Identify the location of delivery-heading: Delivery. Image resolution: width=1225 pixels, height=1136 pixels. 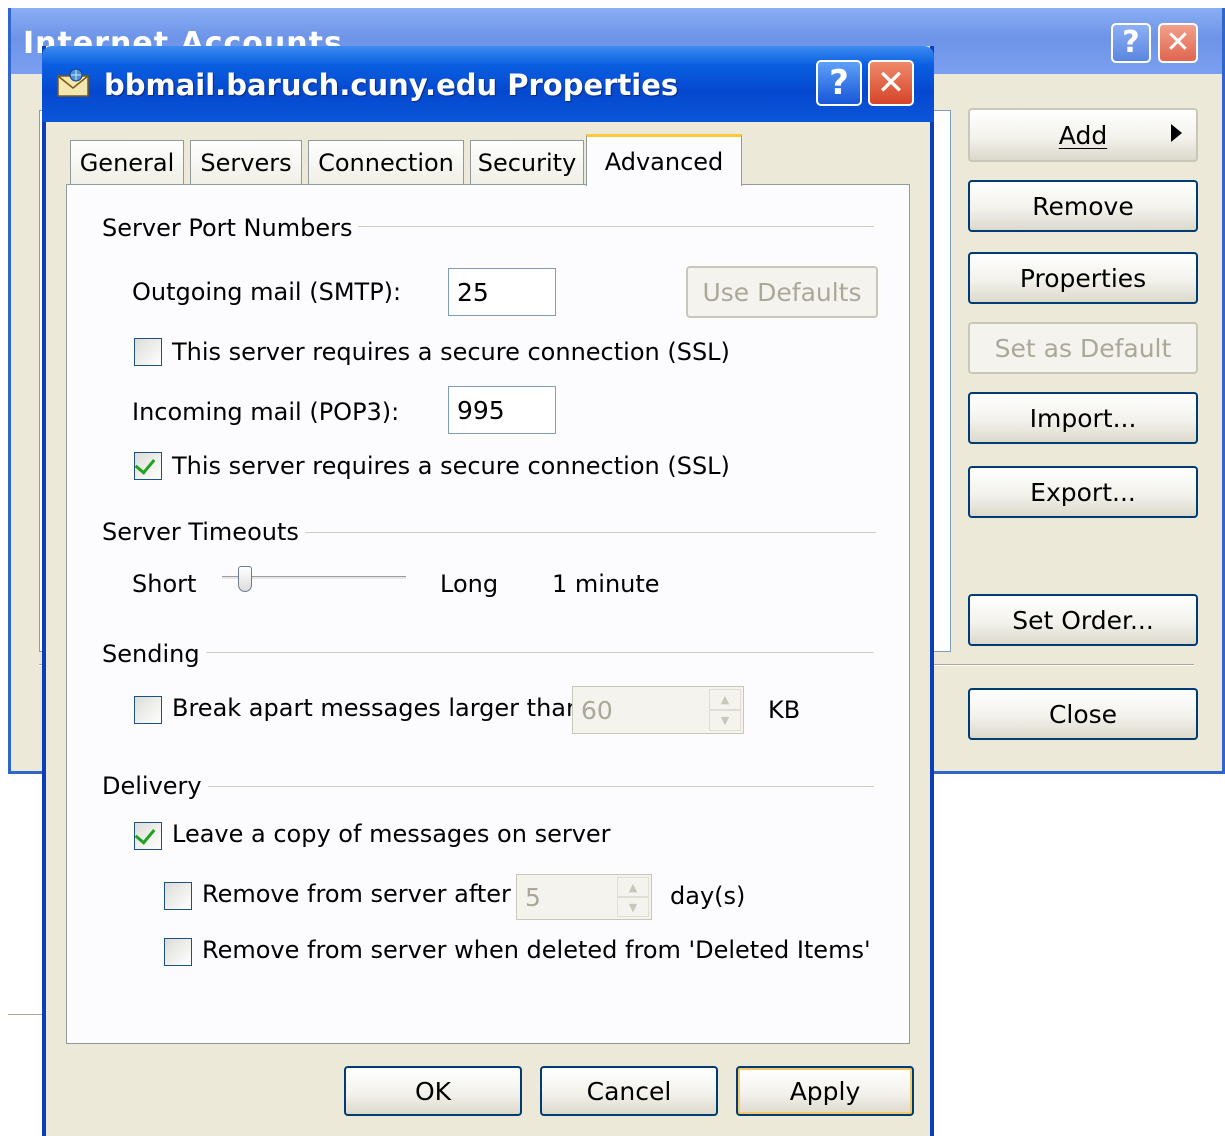
(155, 786).